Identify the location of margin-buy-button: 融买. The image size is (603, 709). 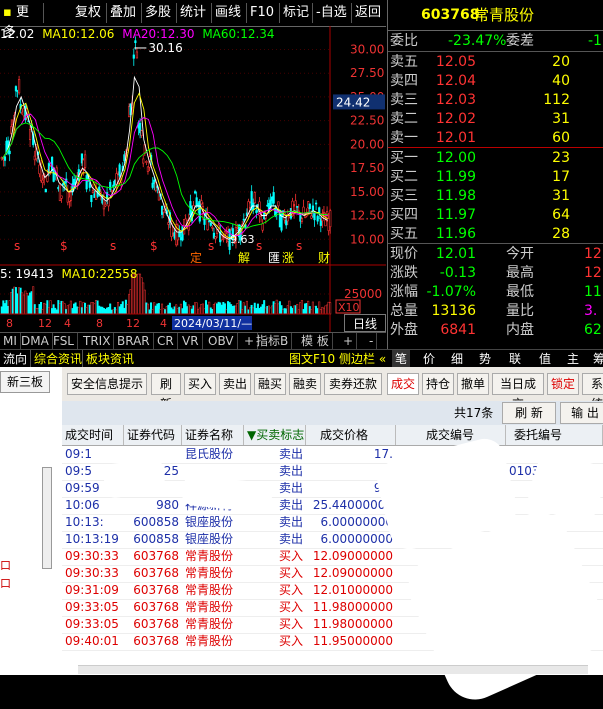
(270, 384).